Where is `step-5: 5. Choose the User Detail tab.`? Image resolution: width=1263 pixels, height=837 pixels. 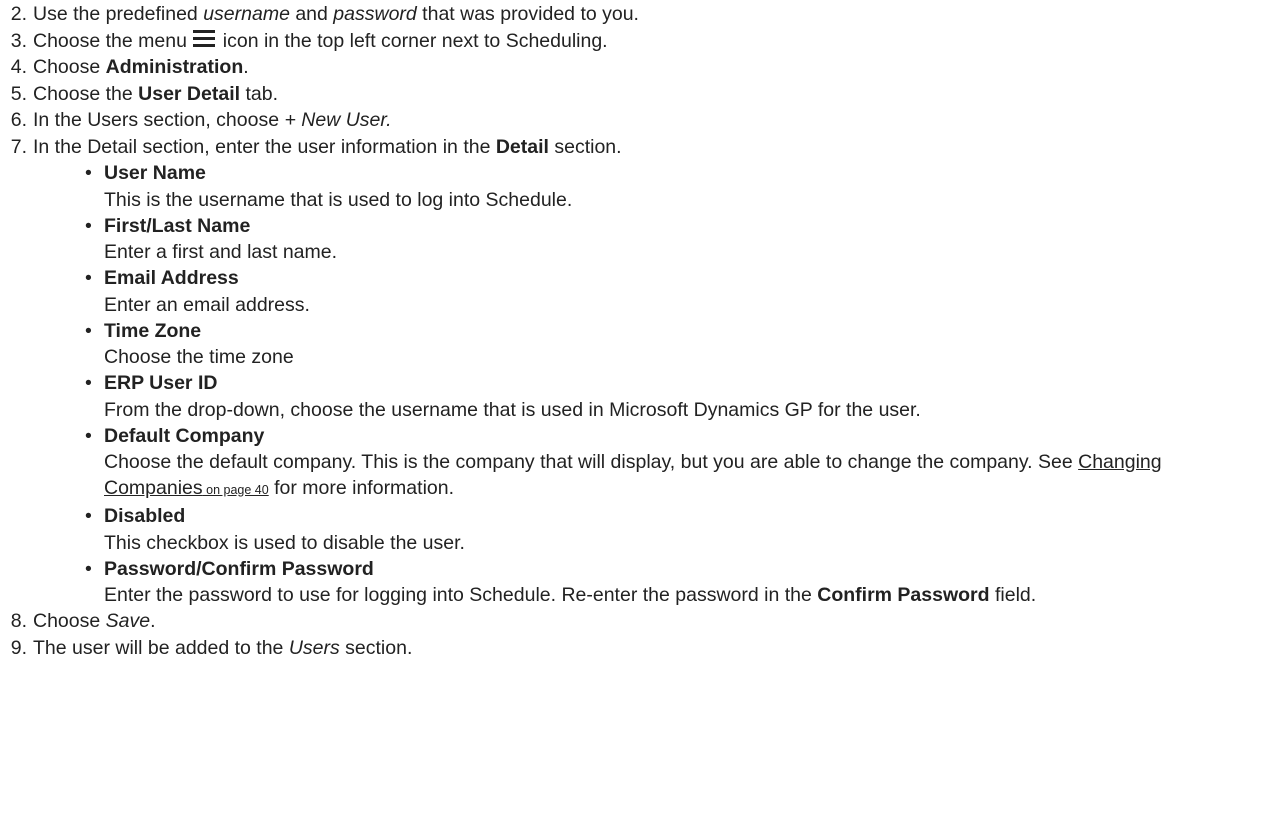
step-5: 5. Choose the User Detail tab. is located at coordinates (631, 94).